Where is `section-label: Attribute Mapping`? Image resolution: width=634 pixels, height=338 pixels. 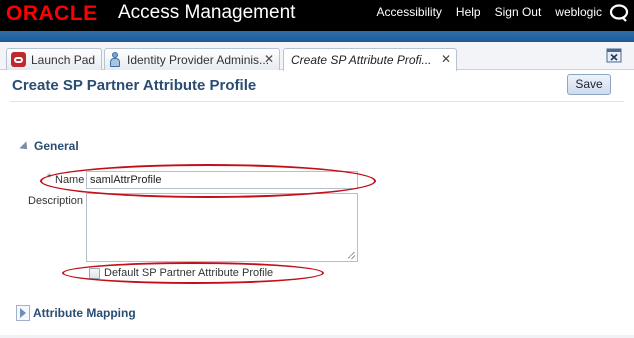 section-label: Attribute Mapping is located at coordinates (84, 313).